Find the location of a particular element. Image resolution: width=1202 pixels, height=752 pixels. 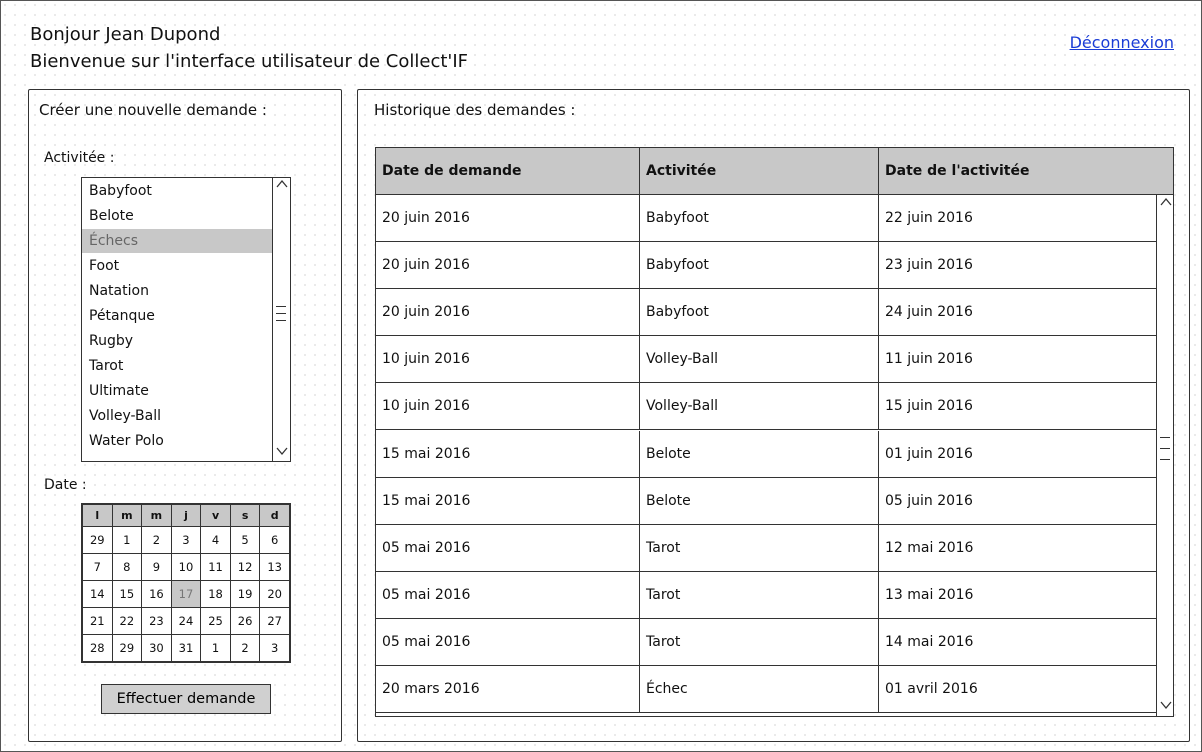

calendar-day: 9 is located at coordinates (156, 567).